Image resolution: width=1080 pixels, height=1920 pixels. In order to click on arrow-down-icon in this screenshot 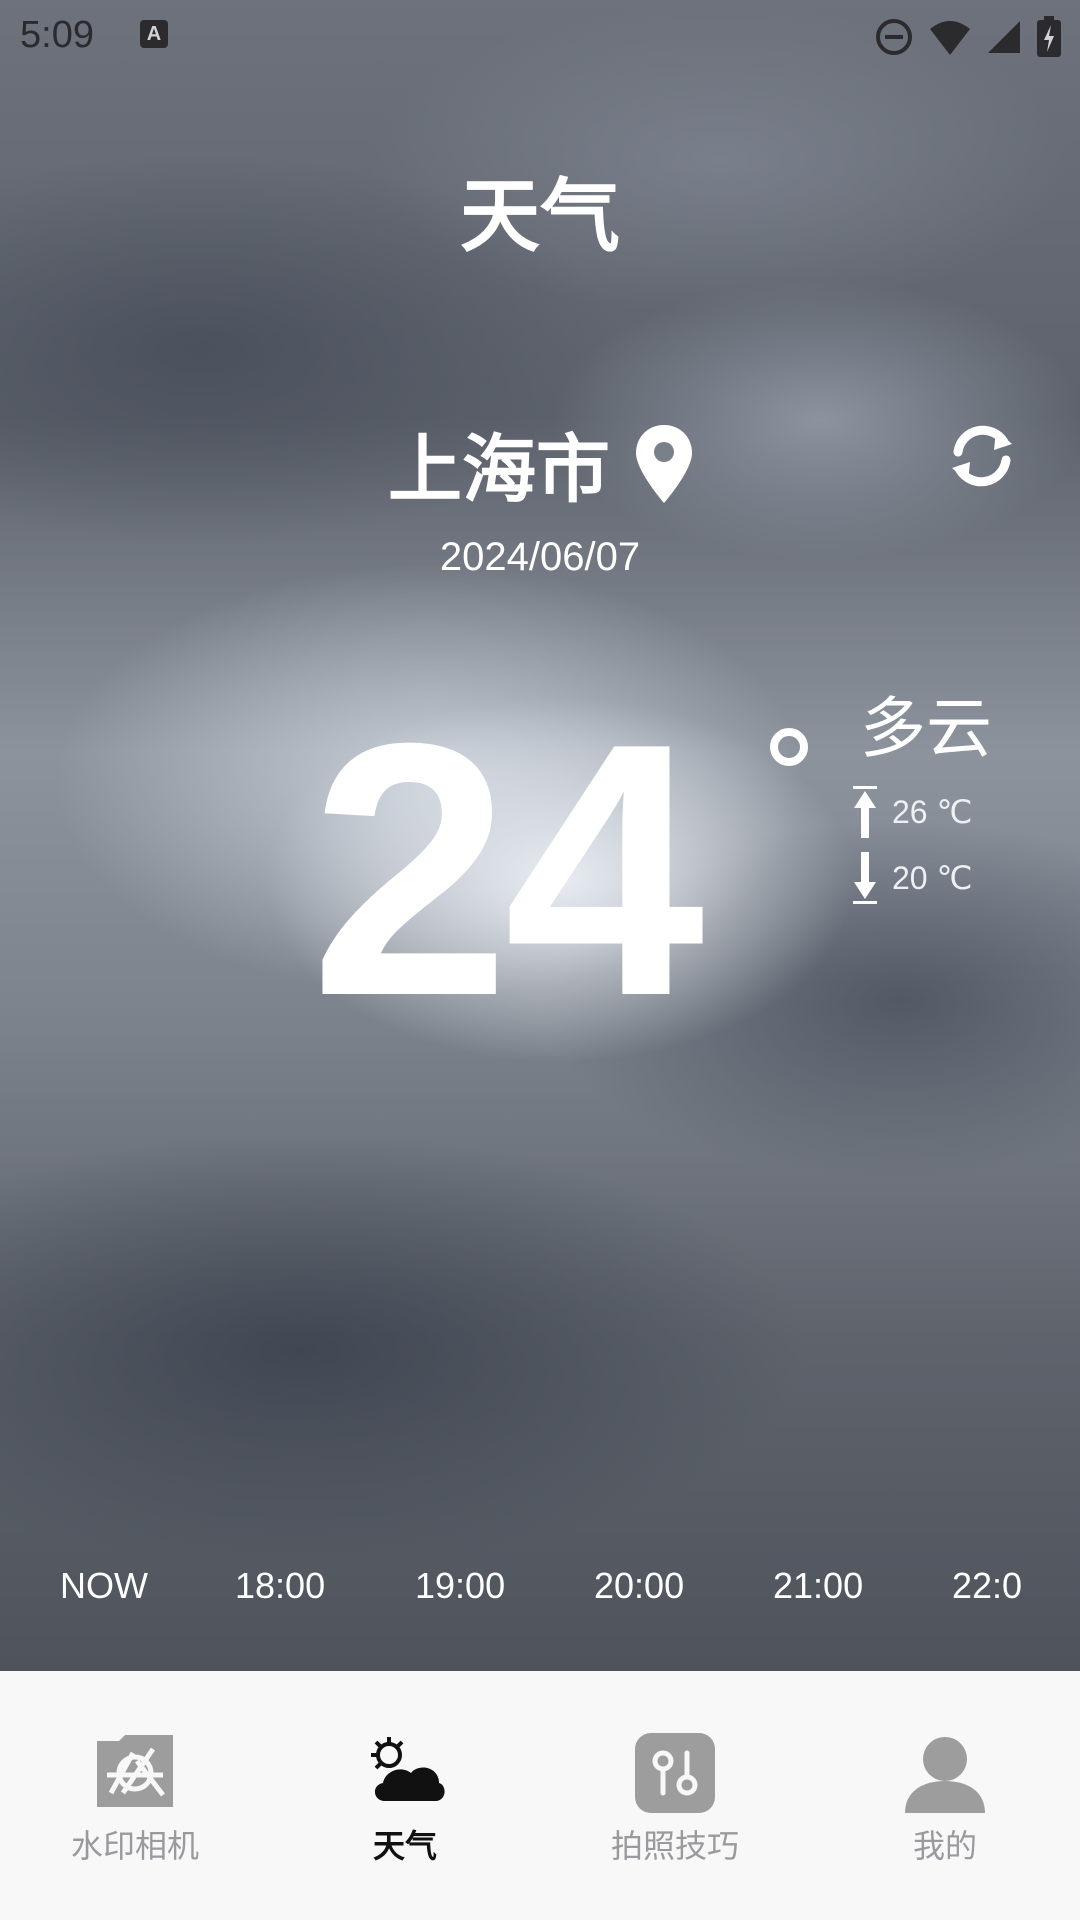, I will do `click(865, 878)`.